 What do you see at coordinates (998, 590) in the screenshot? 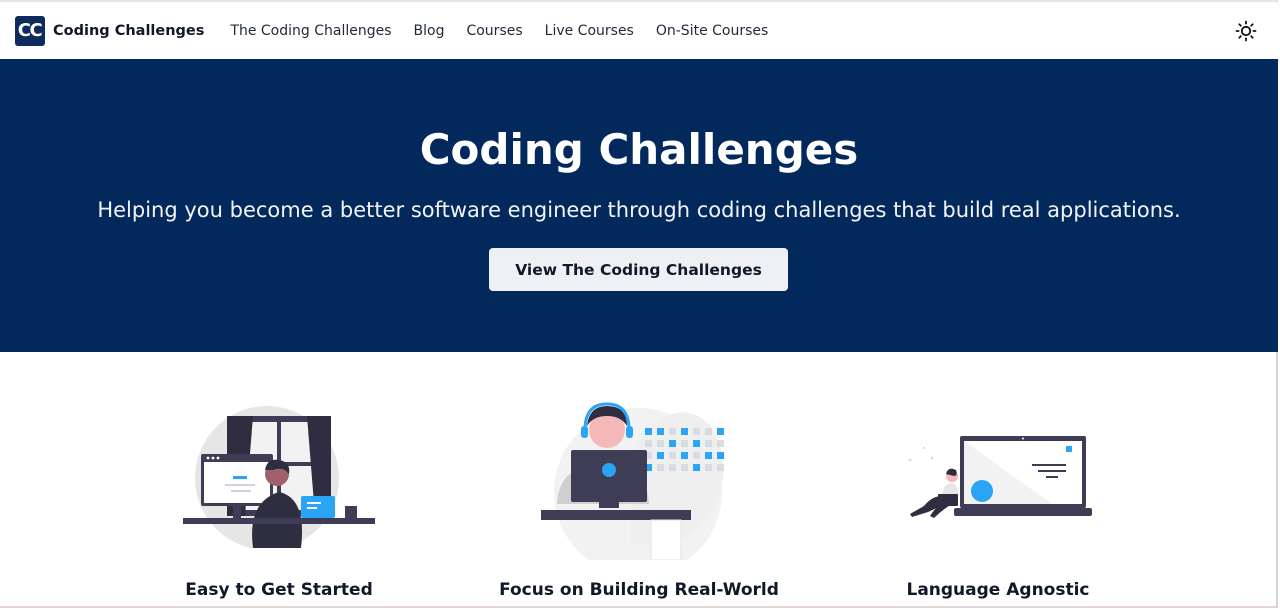
I see `feature-title: Language Agnostic` at bounding box center [998, 590].